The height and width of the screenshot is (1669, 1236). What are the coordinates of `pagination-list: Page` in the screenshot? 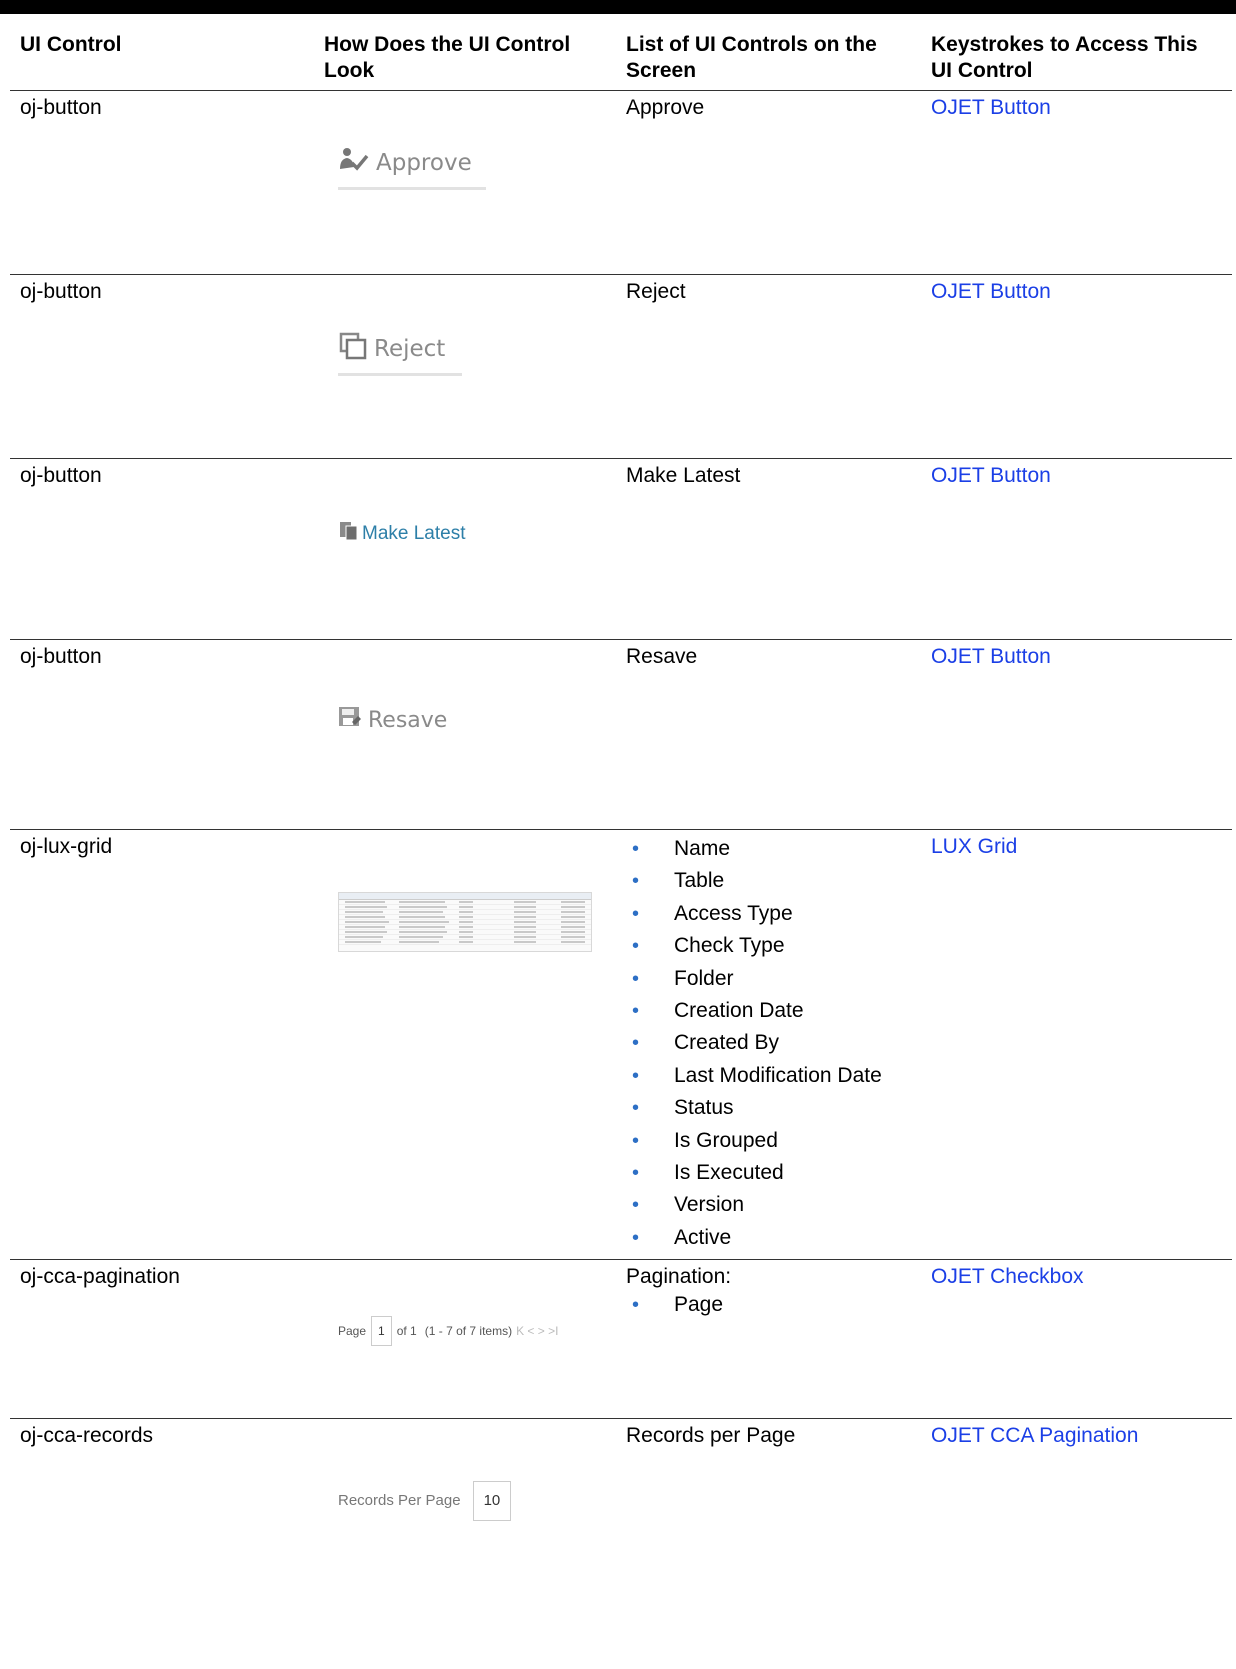 It's located at (769, 1306).